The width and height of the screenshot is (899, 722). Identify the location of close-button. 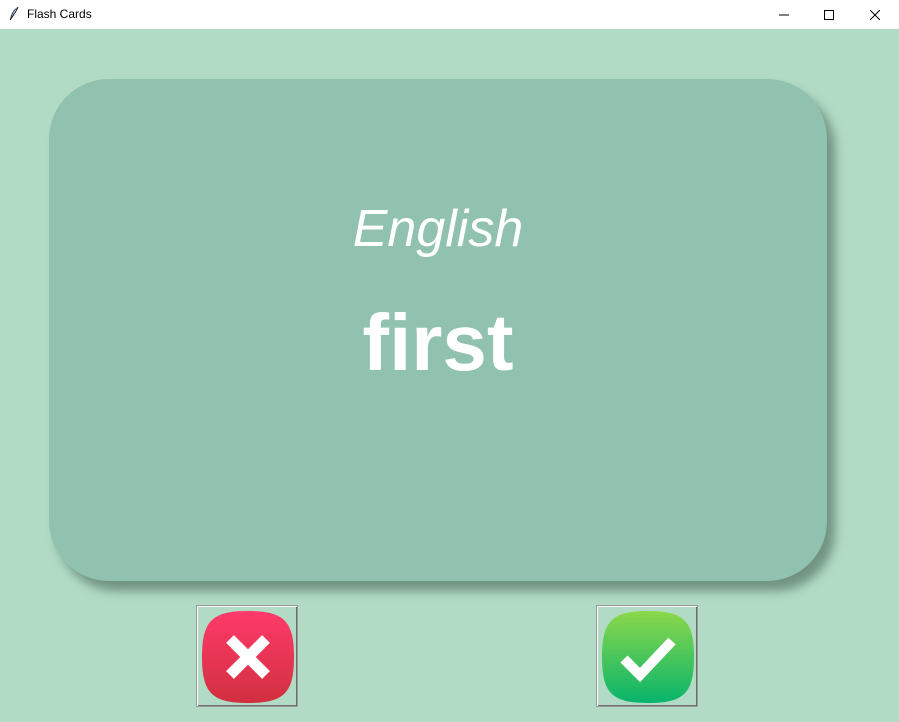
(875, 14).